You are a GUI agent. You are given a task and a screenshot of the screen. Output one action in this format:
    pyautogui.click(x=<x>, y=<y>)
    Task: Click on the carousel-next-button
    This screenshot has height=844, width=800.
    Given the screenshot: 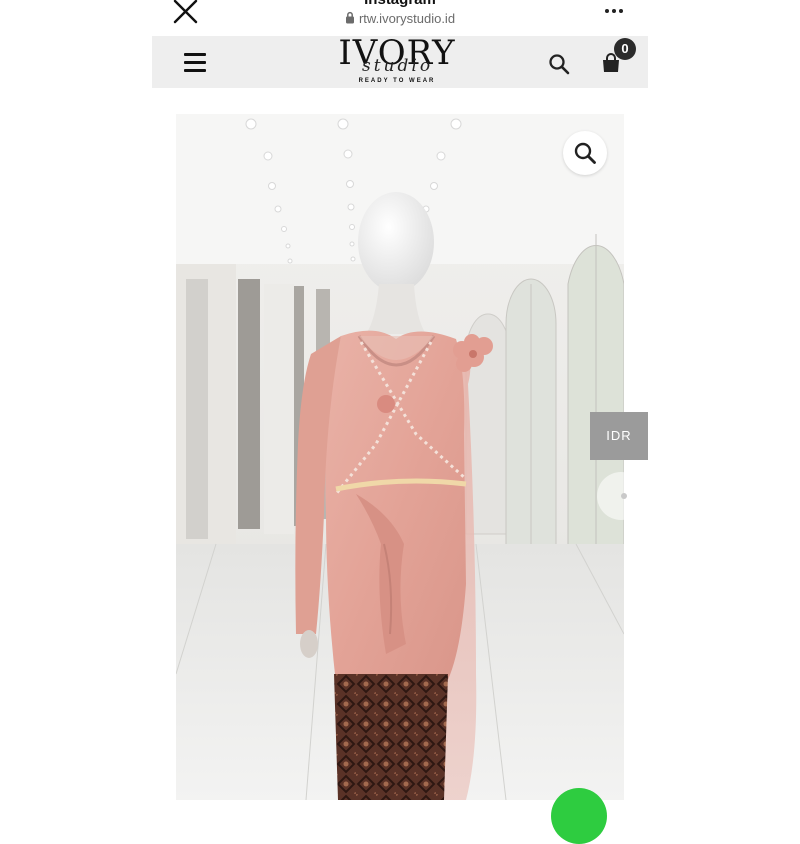 What is the action you would take?
    pyautogui.click(x=621, y=496)
    